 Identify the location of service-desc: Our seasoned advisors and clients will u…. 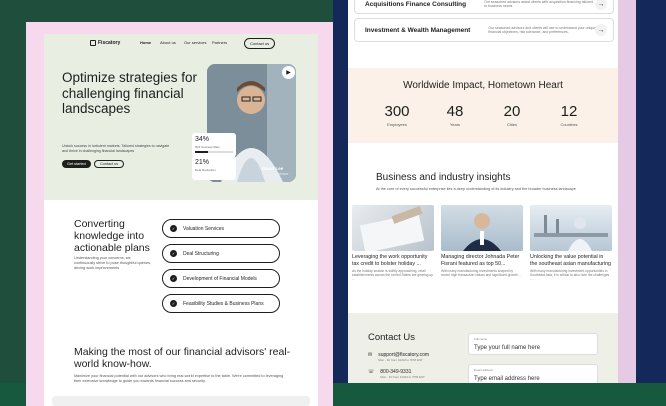
(542, 30).